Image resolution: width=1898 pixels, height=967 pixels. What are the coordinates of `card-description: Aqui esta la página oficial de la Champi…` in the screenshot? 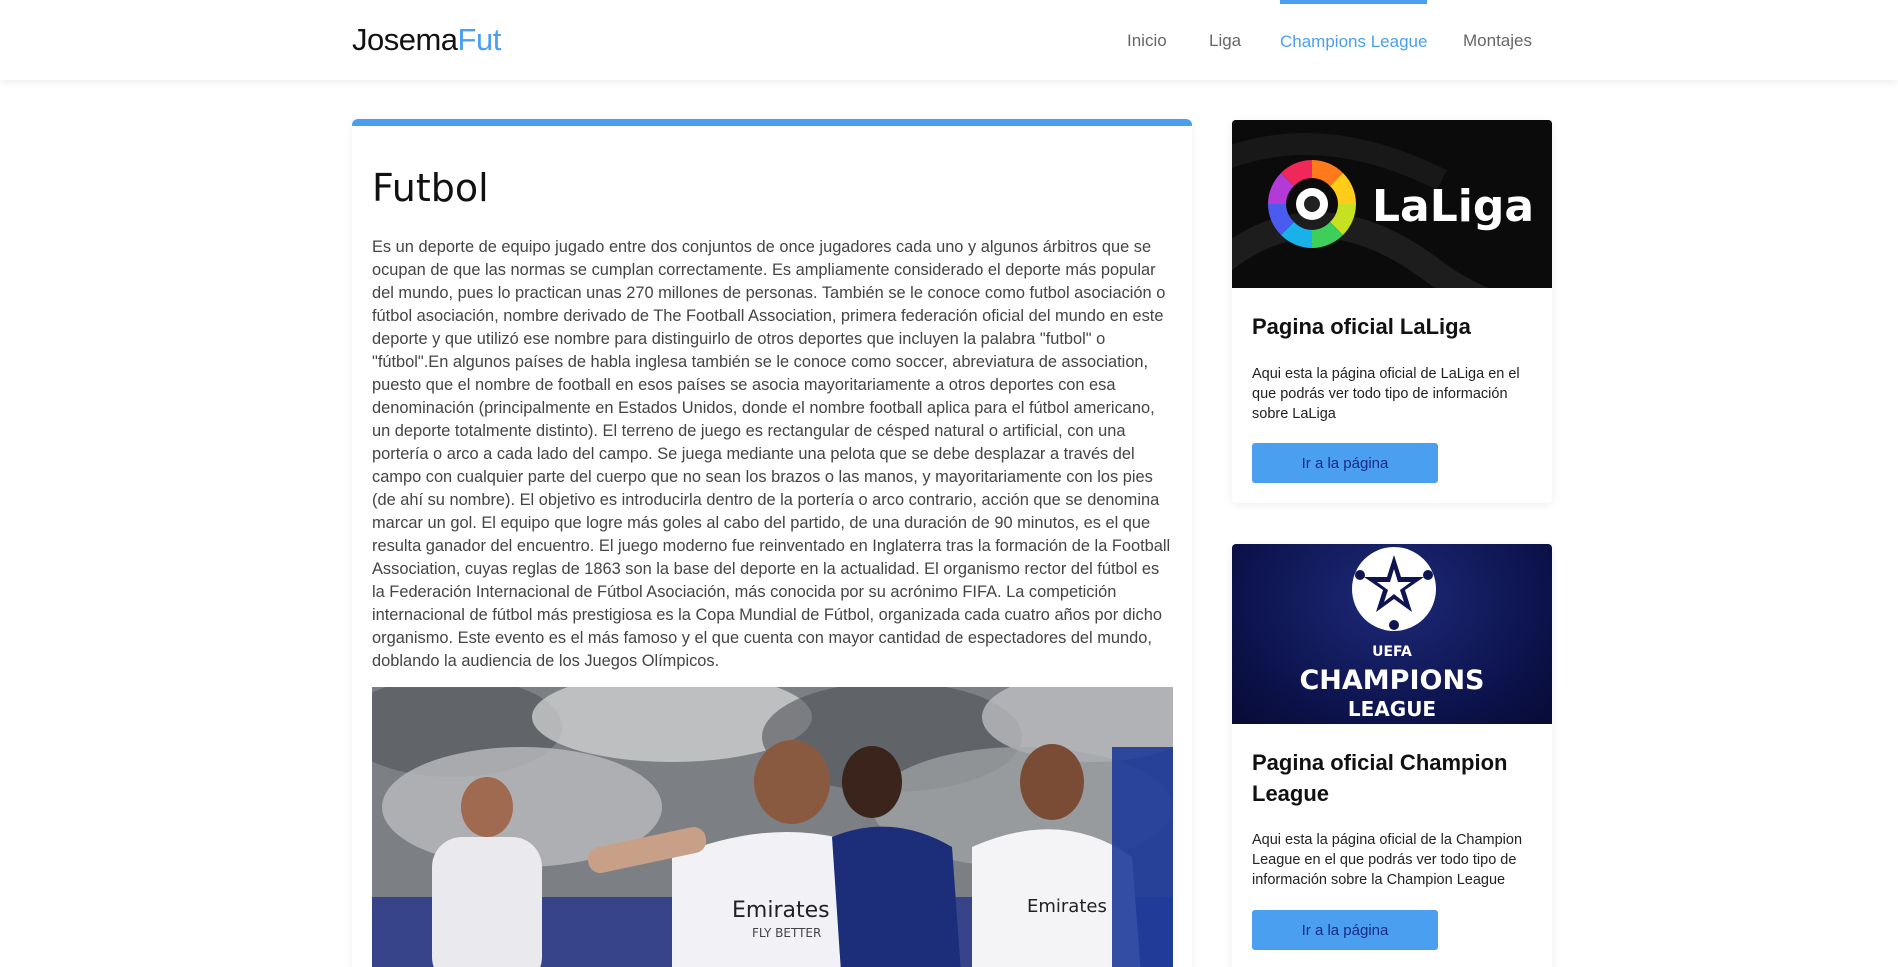 It's located at (1387, 860).